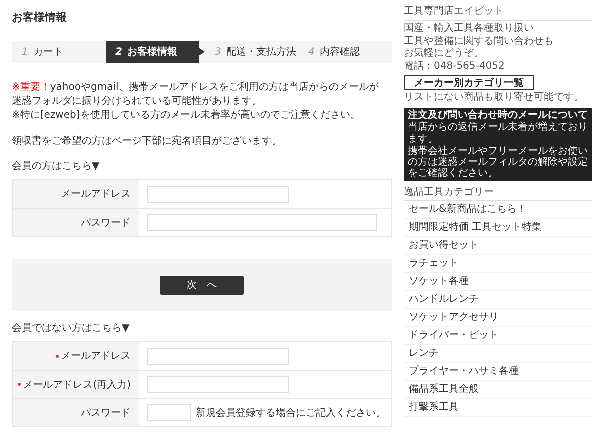  What do you see at coordinates (196, 102) in the screenshot?
I see `notice-text: ※重要！yahooやgmail、携帯メールアドレスをご利用の方は当店からのメールが 迷惑フォルダに振り分けられている可能性があります。 ※特に[ezweb]を使用している方のメール未着率が高いのでご注意ください。` at bounding box center [196, 102].